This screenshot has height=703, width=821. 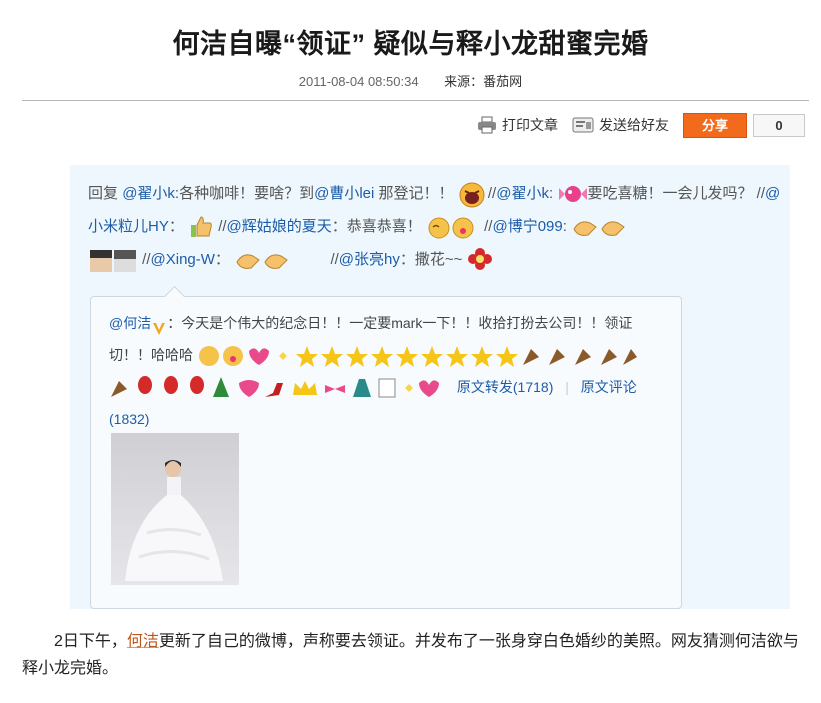 What do you see at coordinates (358, 81) in the screenshot?
I see `article-date: 2011-08-04 08:50:34` at bounding box center [358, 81].